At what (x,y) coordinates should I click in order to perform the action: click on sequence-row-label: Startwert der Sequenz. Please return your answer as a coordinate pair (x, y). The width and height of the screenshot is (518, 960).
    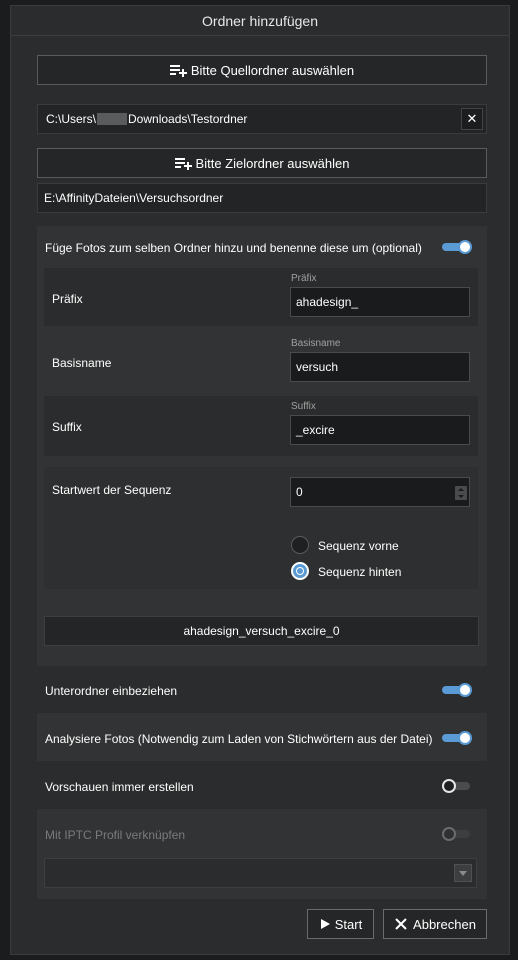
    Looking at the image, I should click on (112, 490).